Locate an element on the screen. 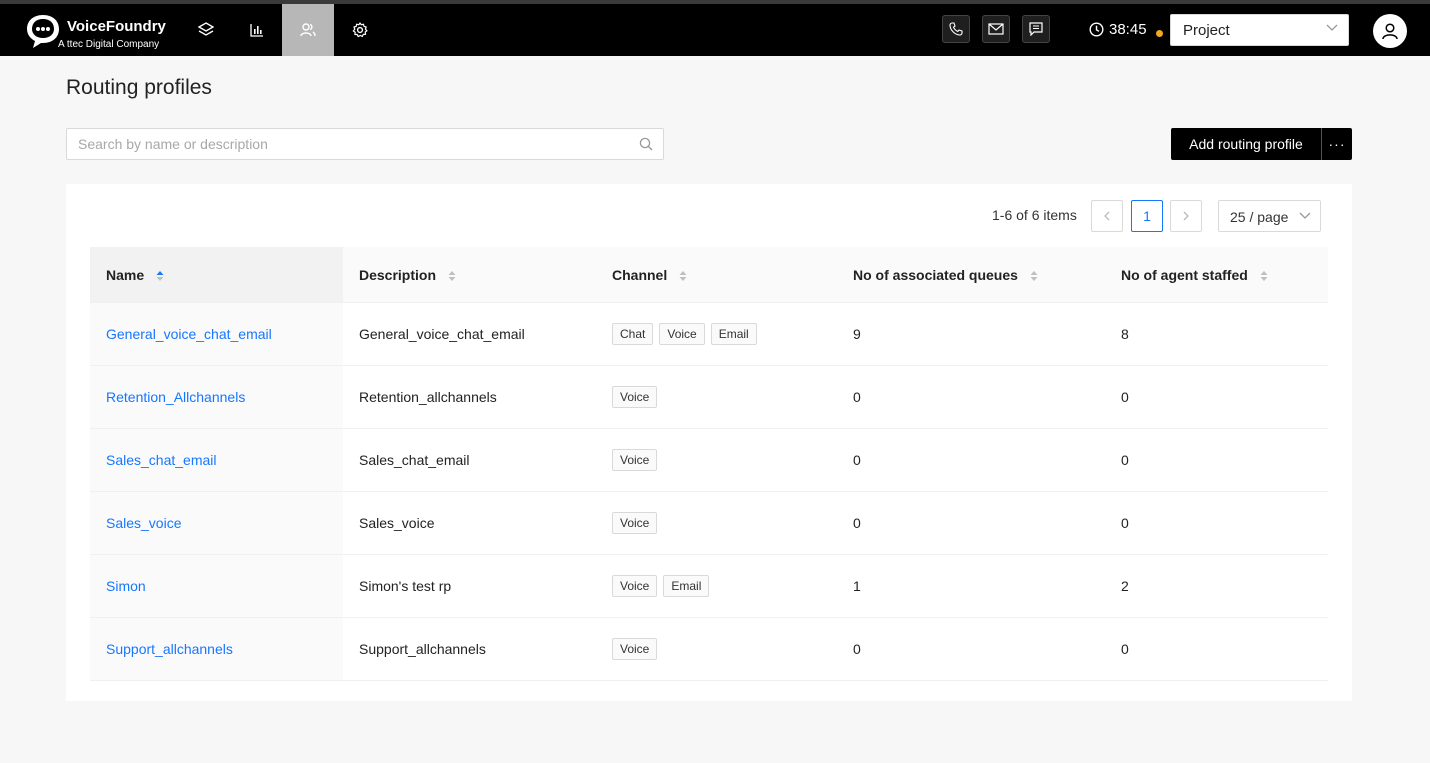 This screenshot has width=1430, height=763. user-avatar is located at coordinates (1390, 31).